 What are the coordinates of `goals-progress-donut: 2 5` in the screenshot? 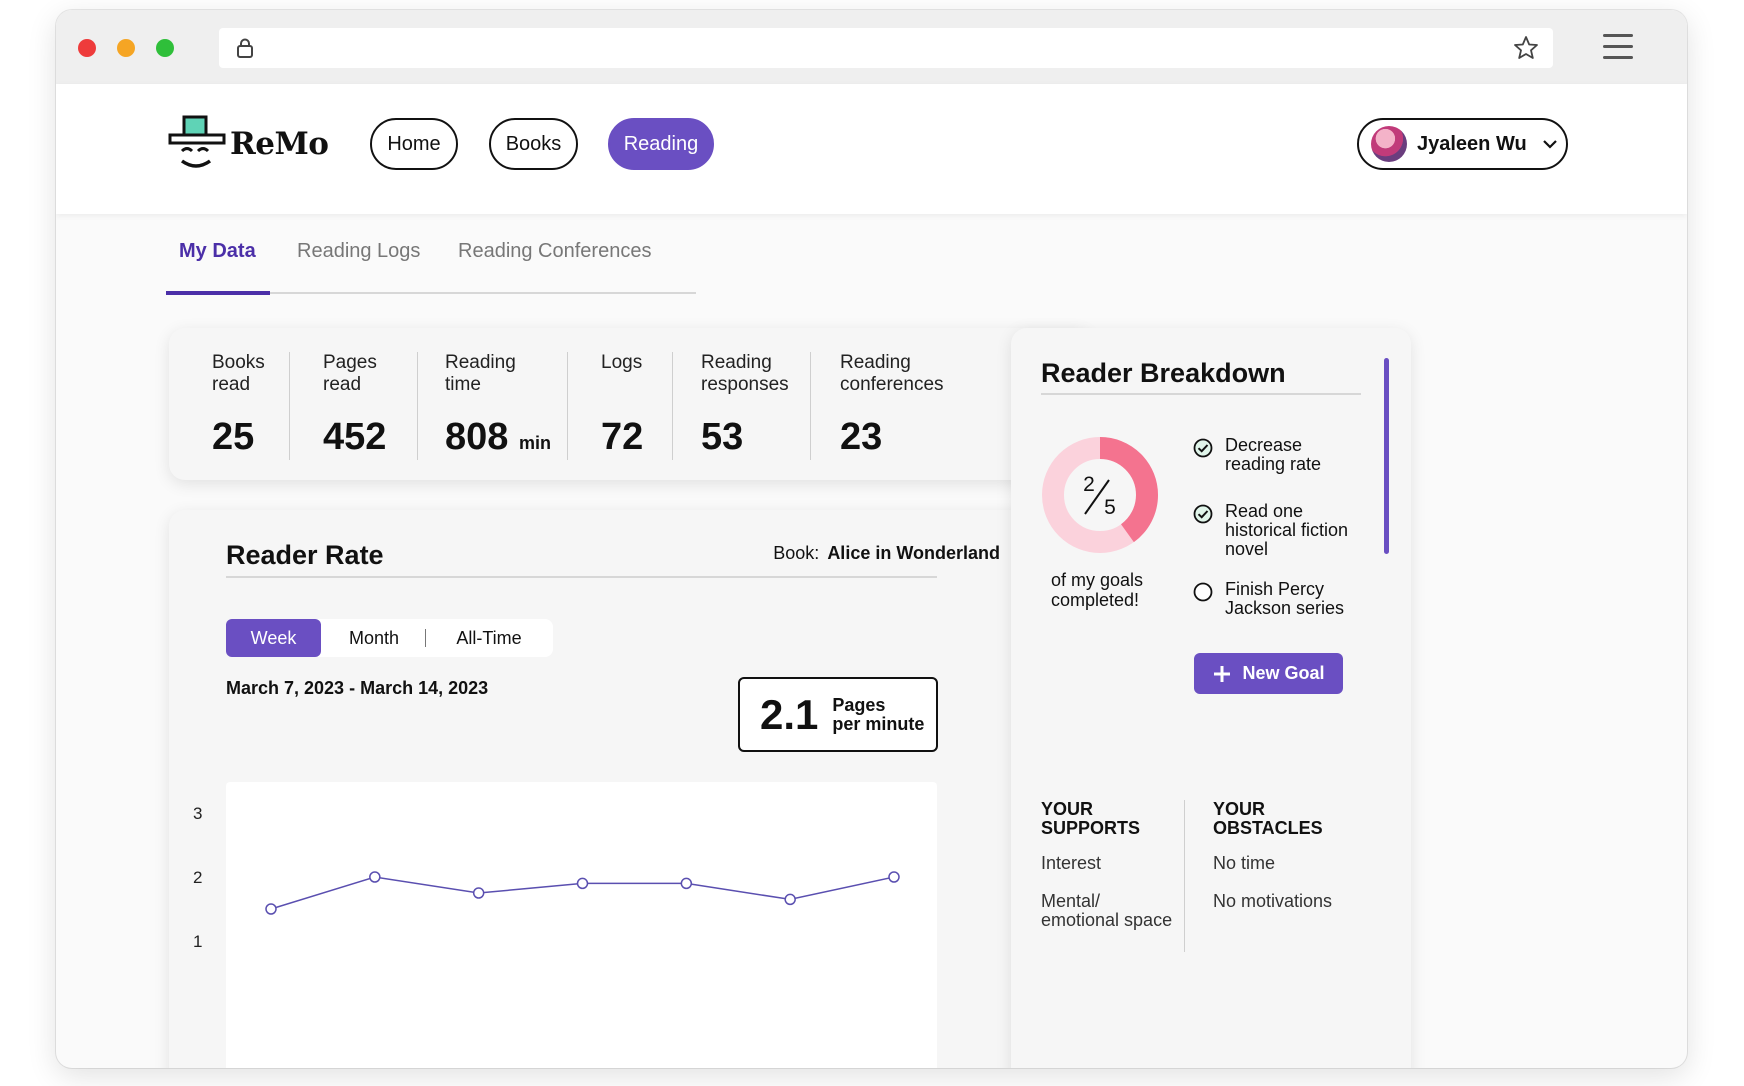 It's located at (1100, 495).